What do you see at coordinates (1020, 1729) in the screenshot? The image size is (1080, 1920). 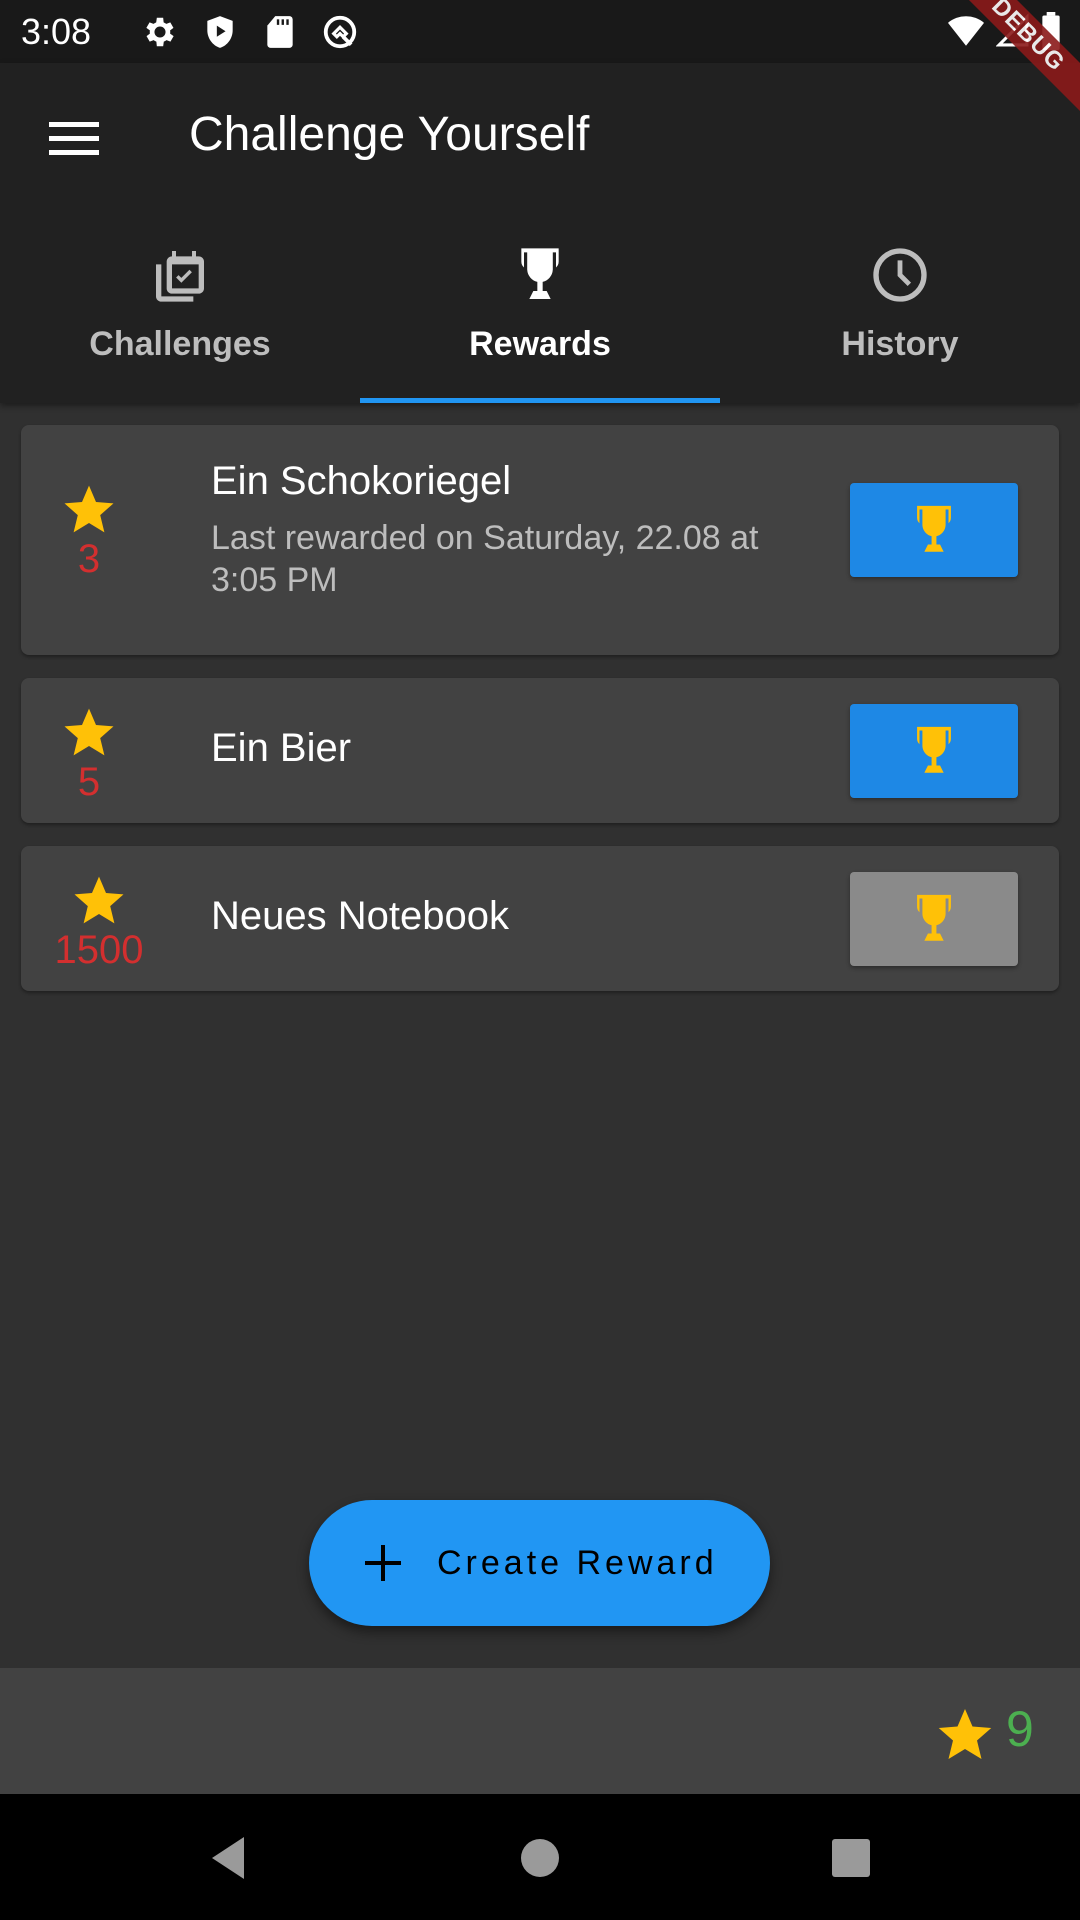 I see `points-value: 9` at bounding box center [1020, 1729].